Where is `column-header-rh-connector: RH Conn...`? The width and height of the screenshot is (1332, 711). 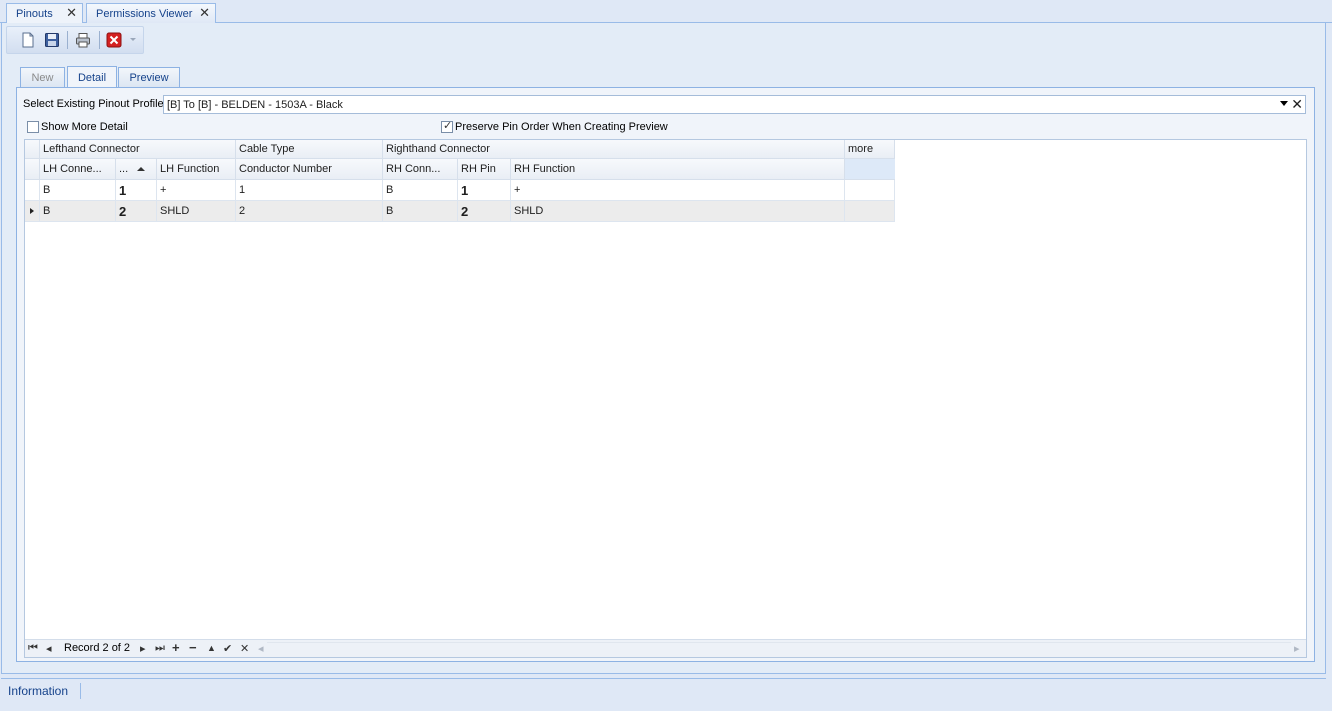 column-header-rh-connector: RH Conn... is located at coordinates (420, 169).